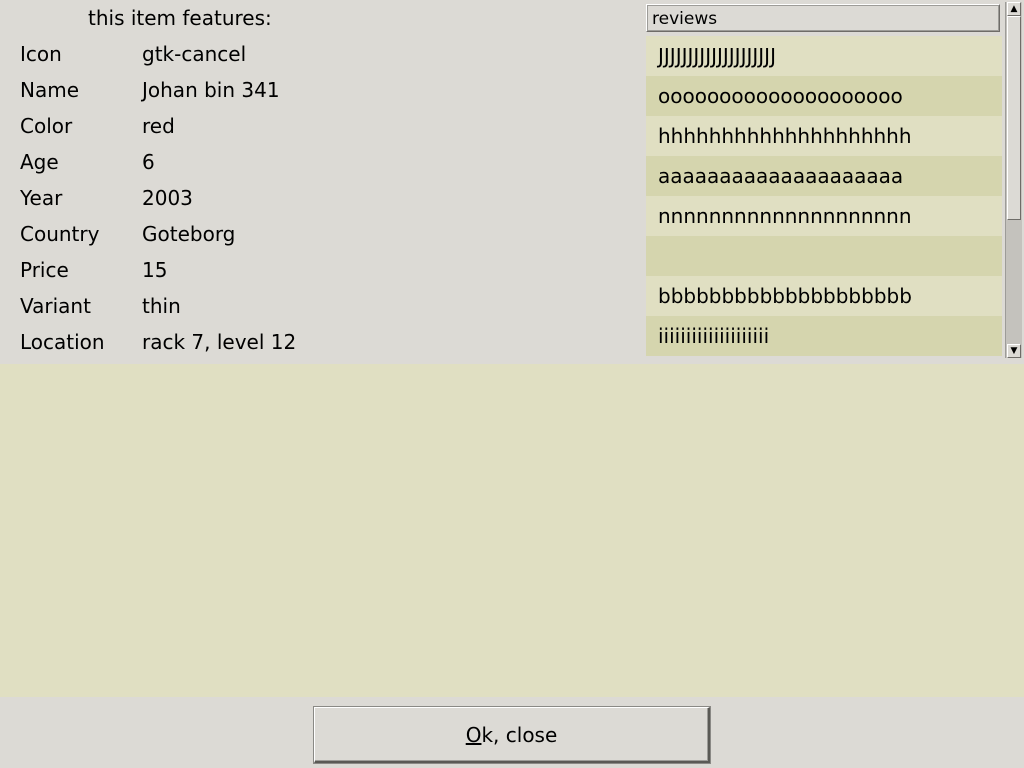 This screenshot has height=768, width=1024. Describe the element at coordinates (41, 198) in the screenshot. I see `feature-key: Year` at that location.